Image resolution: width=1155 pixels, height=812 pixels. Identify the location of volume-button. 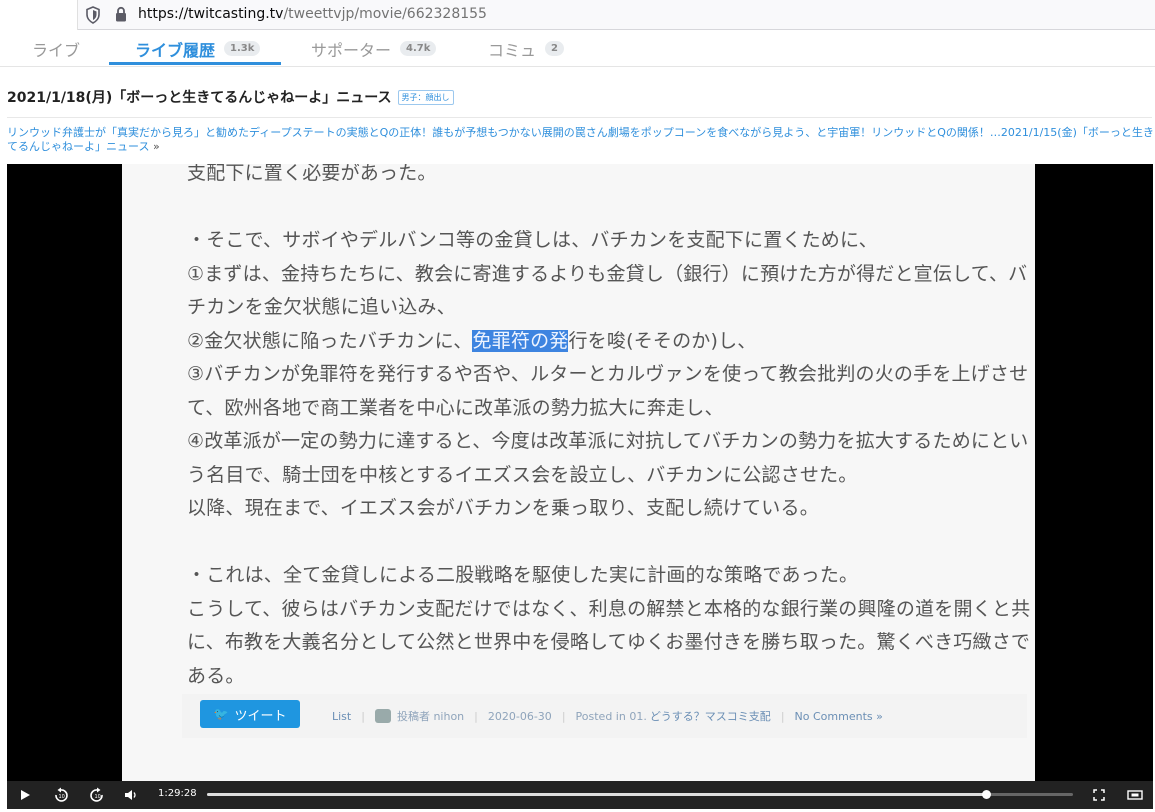
(131, 795).